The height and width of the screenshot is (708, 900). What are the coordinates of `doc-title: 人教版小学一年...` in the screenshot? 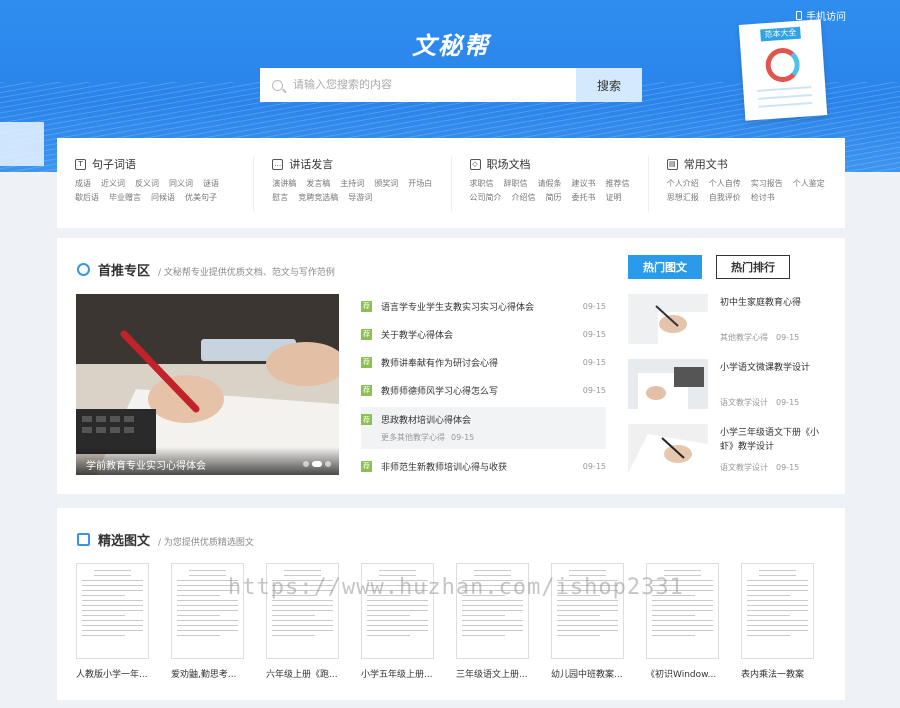 It's located at (116, 673).